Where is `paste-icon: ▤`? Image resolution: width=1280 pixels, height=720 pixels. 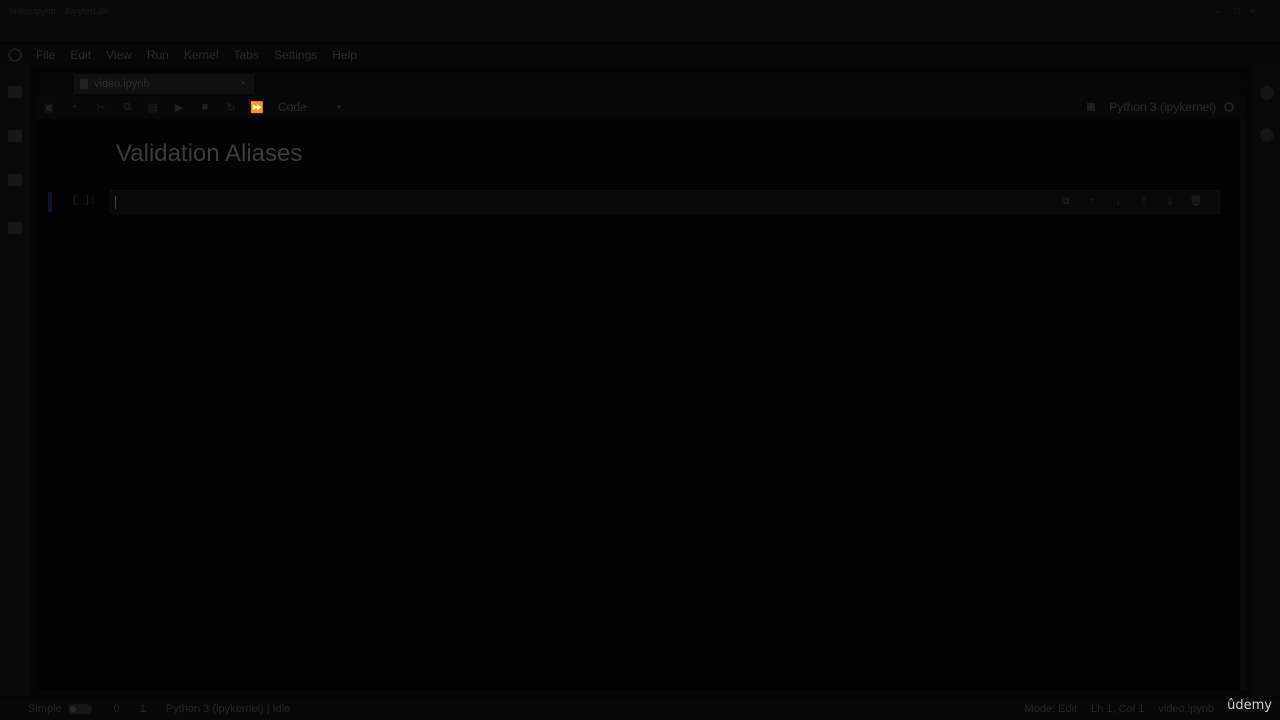 paste-icon: ▤ is located at coordinates (153, 107).